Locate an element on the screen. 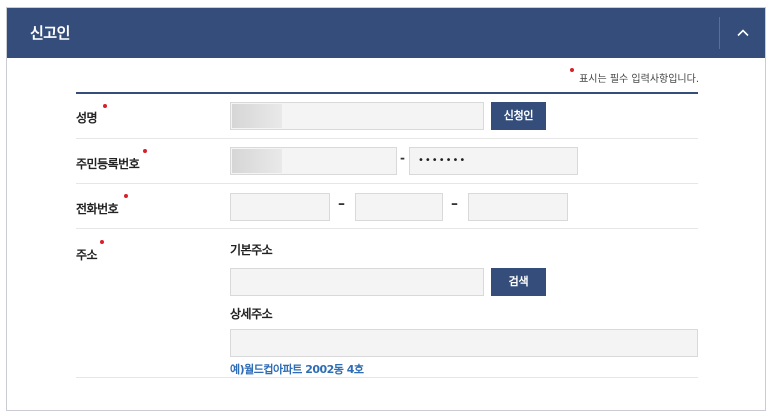  collapse-toggle-button is located at coordinates (743, 33).